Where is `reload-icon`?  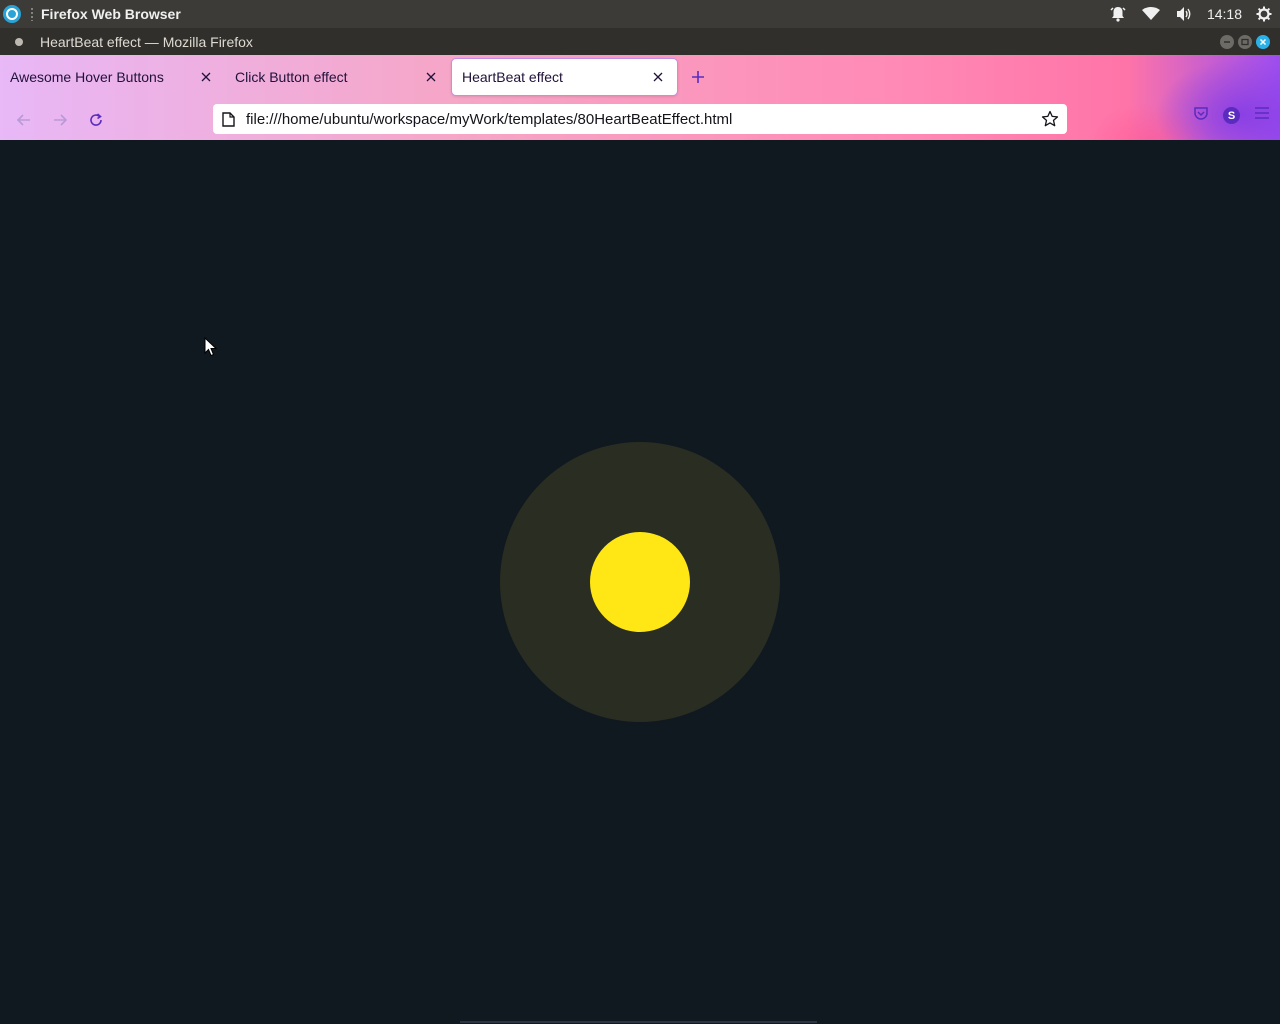
reload-icon is located at coordinates (96, 119).